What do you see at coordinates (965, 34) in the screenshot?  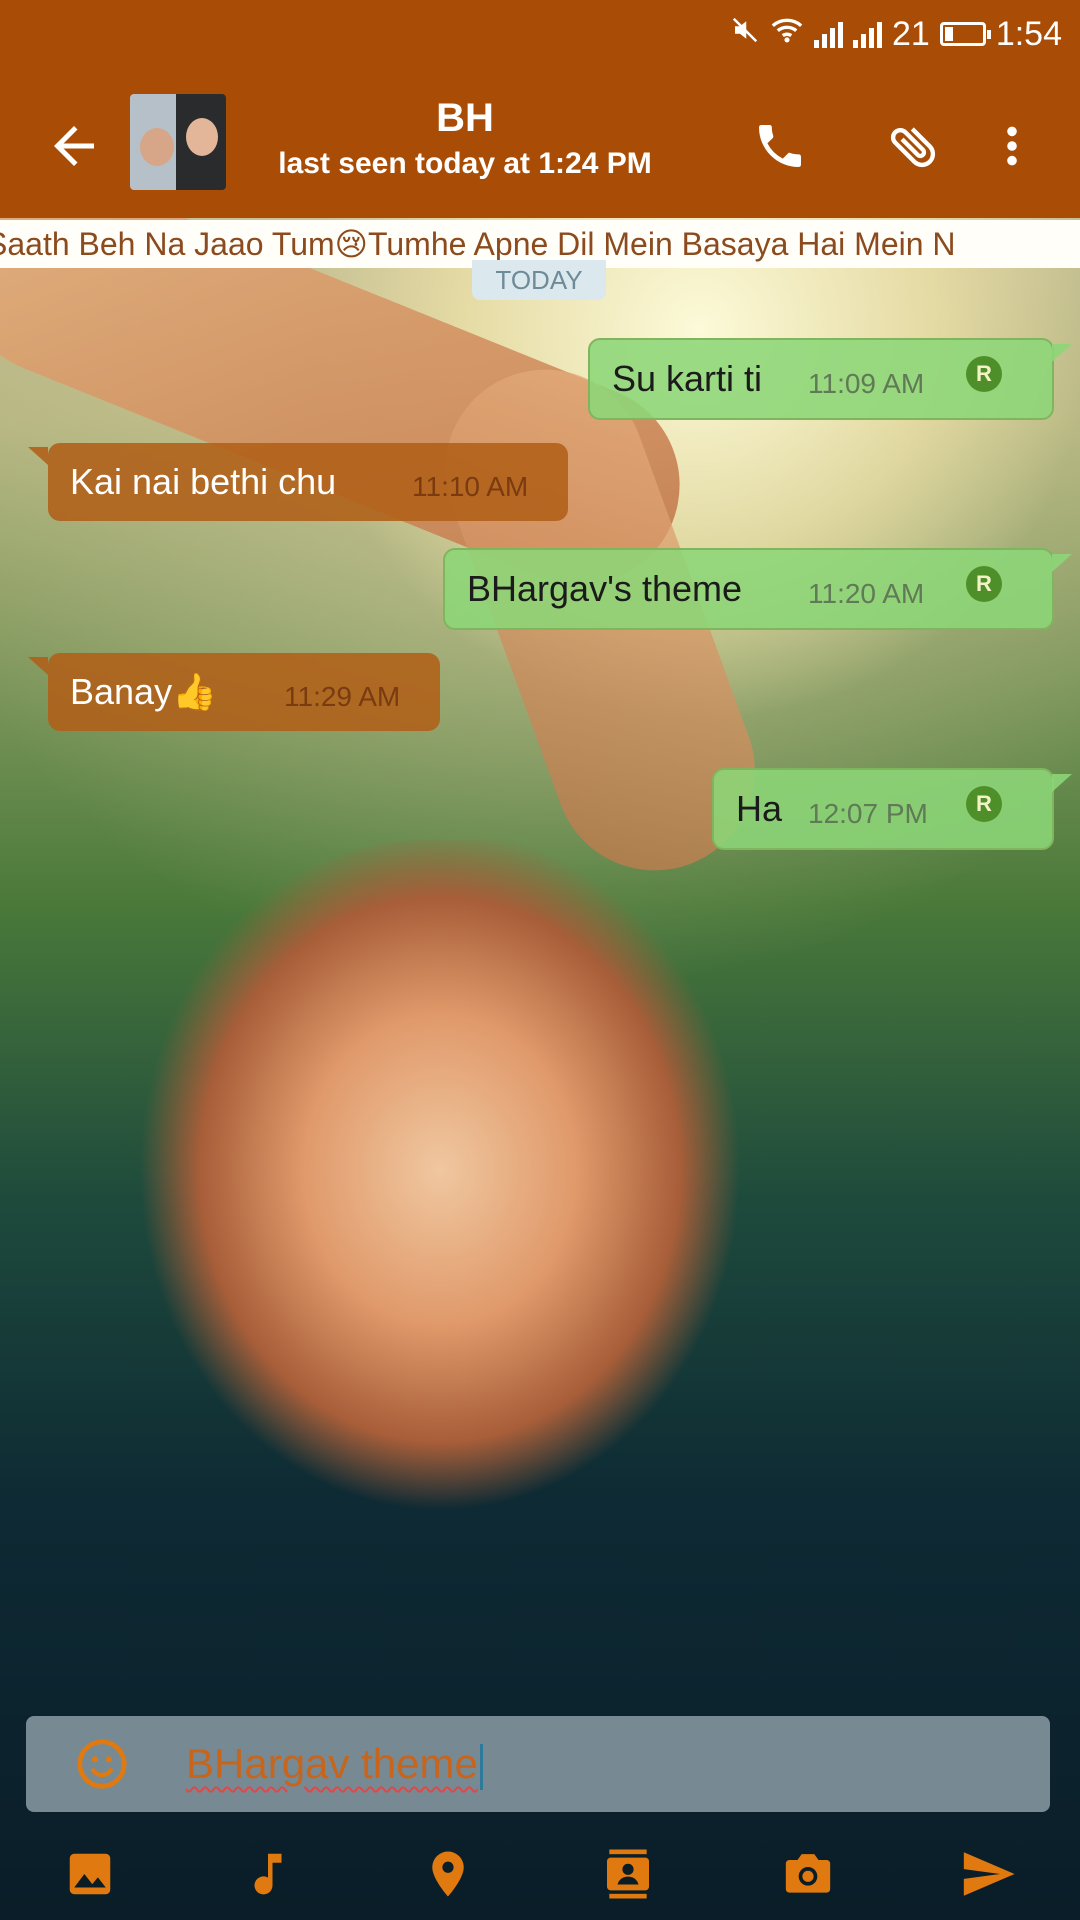 I see `battery-icon` at bounding box center [965, 34].